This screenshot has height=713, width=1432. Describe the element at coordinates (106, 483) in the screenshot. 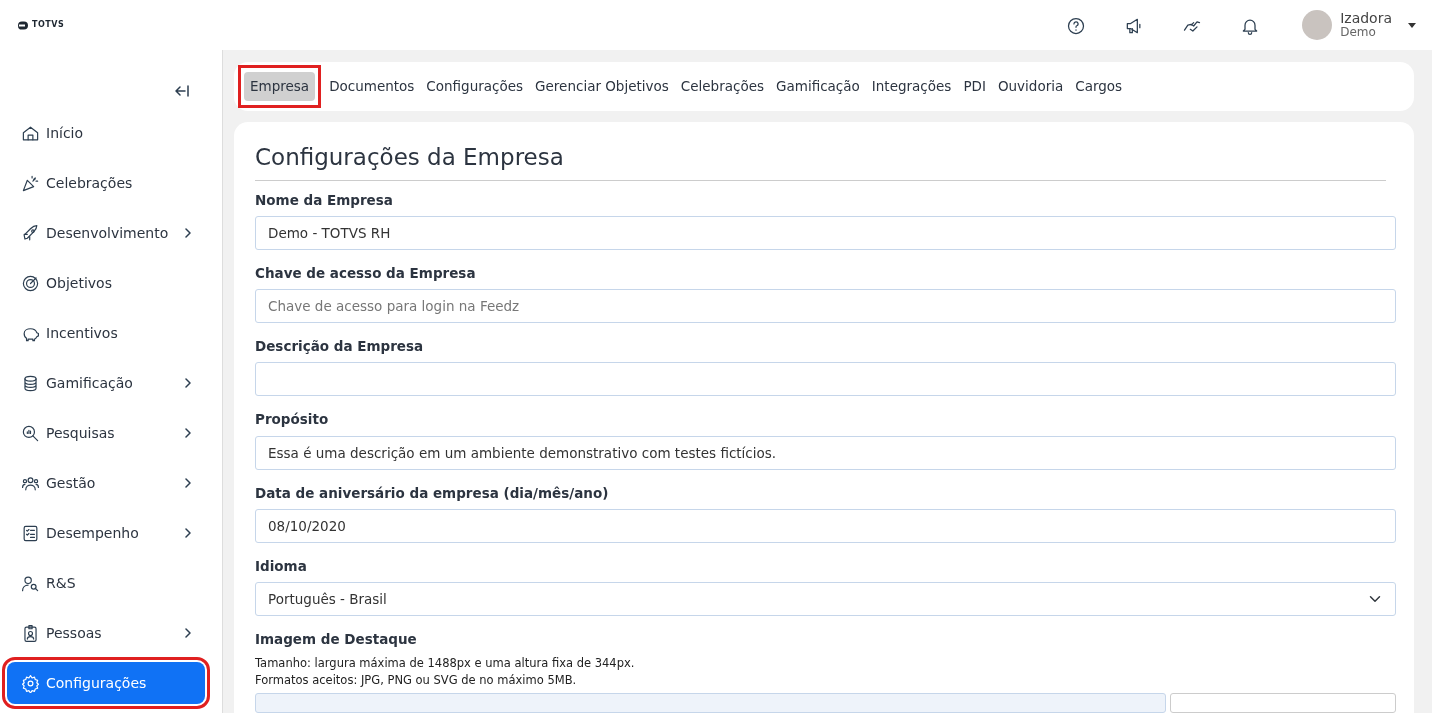

I see `sidebar-item: Gestão` at that location.